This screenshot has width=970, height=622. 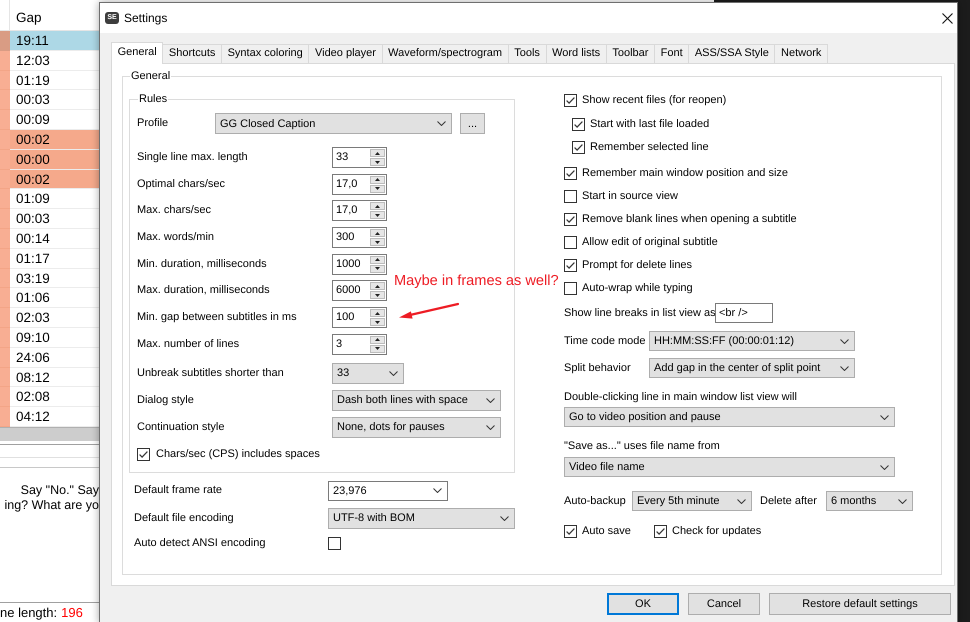 I want to click on checkbox-label: Remember selected line, so click(x=649, y=147).